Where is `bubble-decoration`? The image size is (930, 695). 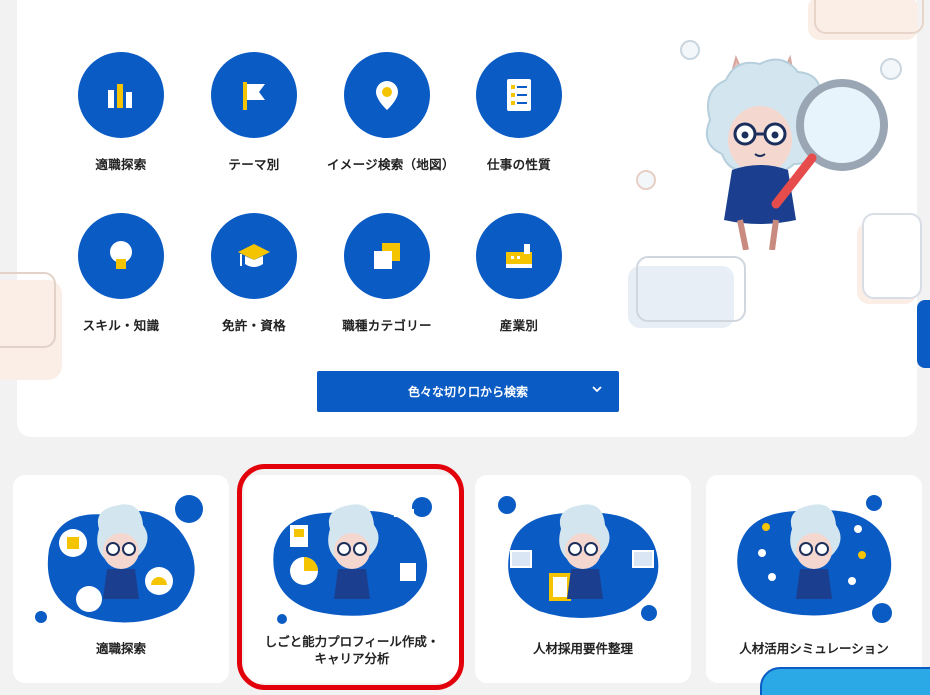
bubble-decoration is located at coordinates (646, 180).